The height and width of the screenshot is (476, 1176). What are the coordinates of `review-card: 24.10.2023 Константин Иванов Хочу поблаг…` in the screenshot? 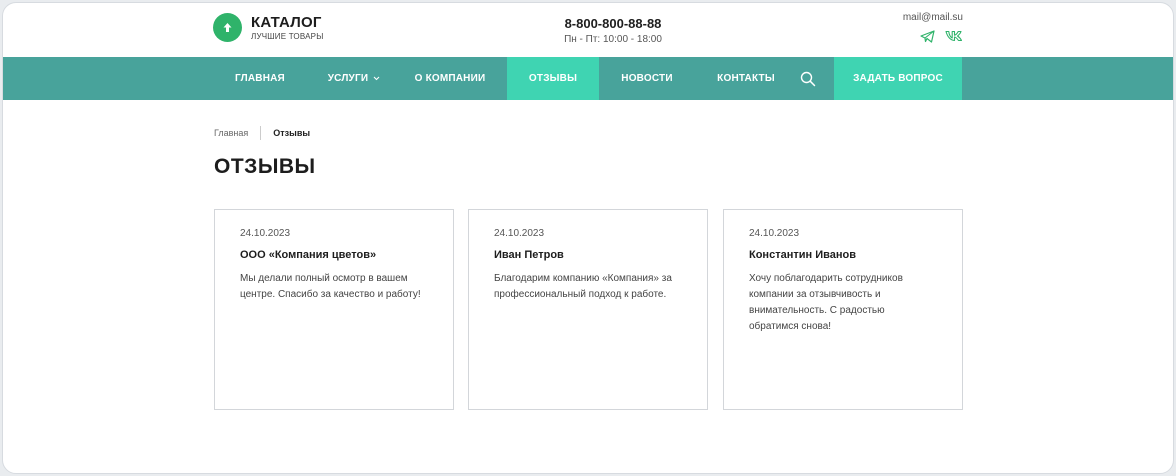 It's located at (843, 309).